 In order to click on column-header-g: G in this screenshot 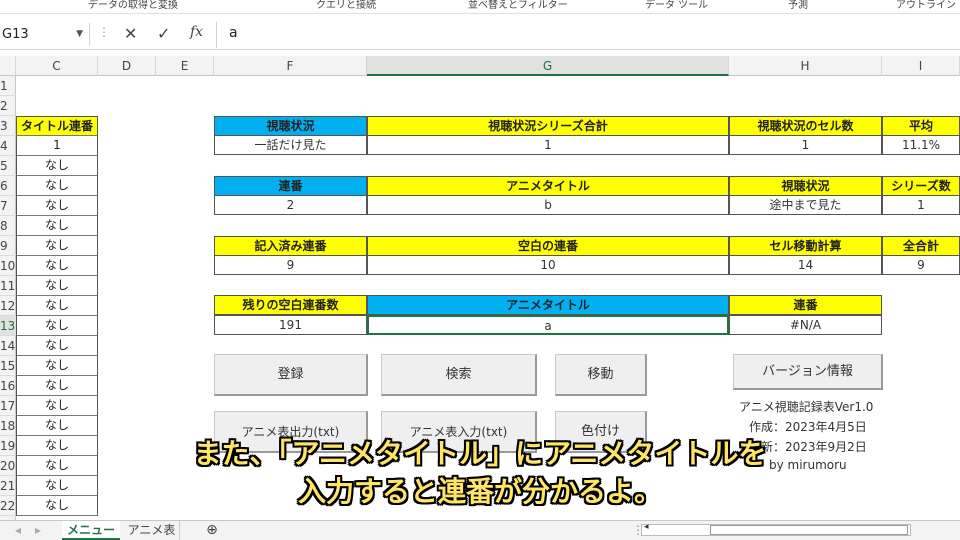, I will do `click(548, 66)`.